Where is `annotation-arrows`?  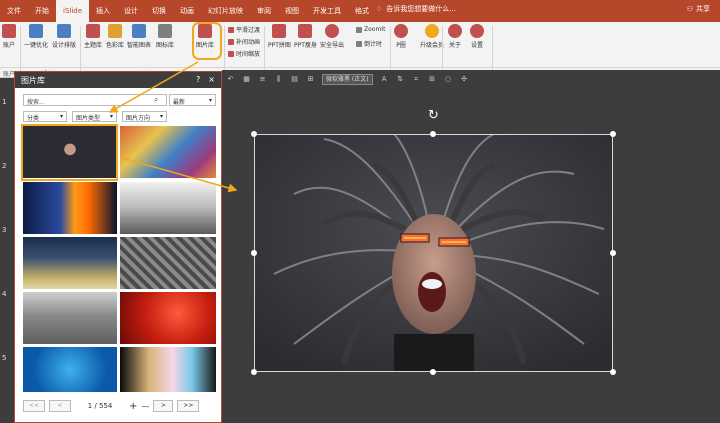 annotation-arrows is located at coordinates (173, 127).